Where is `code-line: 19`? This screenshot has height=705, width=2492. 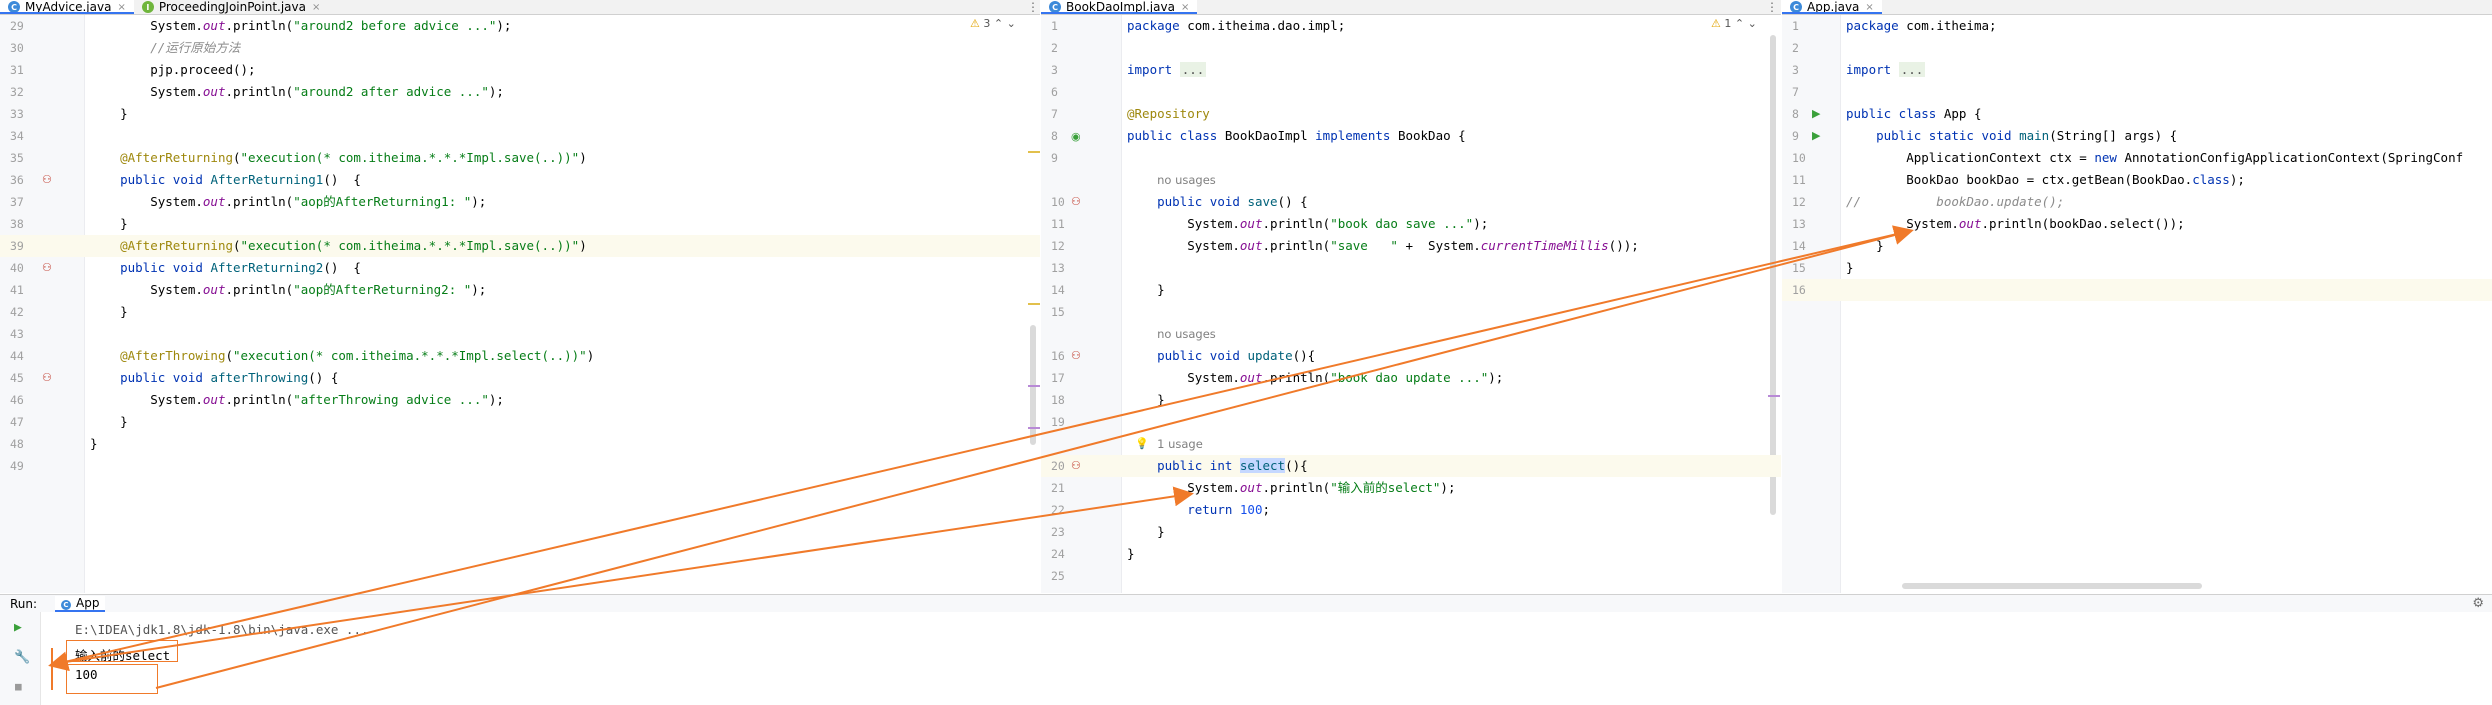 code-line: 19 is located at coordinates (1411, 422).